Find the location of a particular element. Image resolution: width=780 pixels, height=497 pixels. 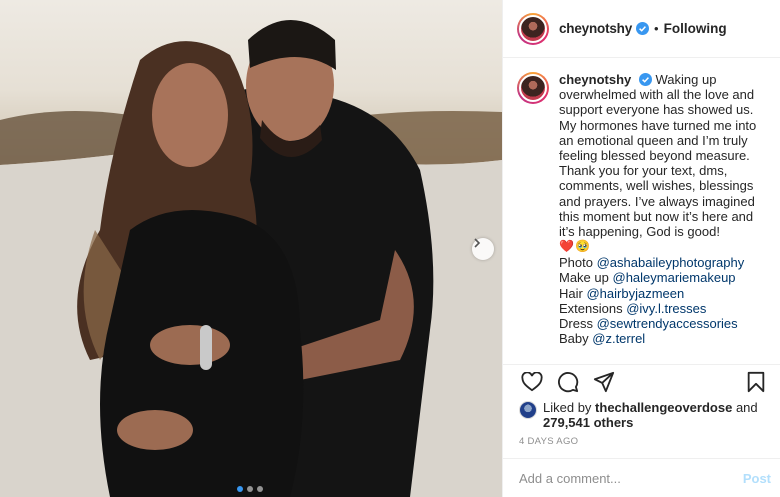

likes-prefix: Liked by is located at coordinates (567, 407).